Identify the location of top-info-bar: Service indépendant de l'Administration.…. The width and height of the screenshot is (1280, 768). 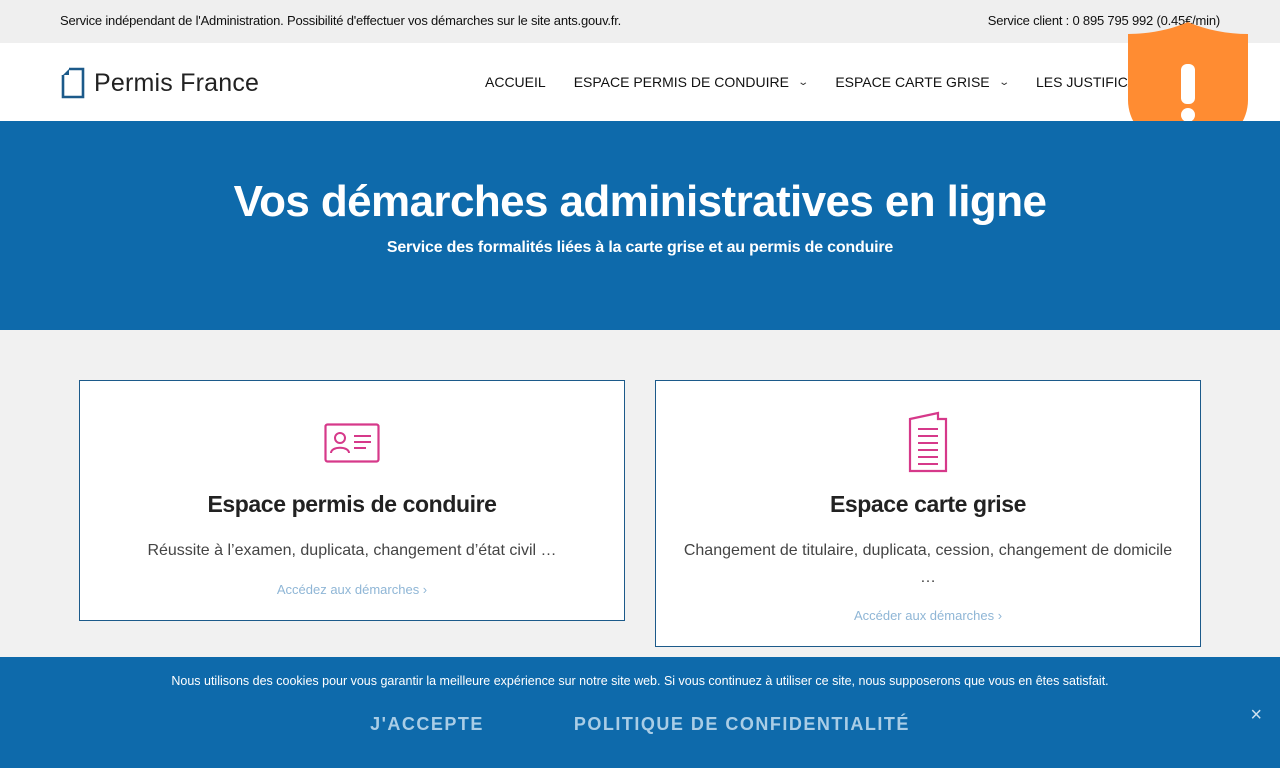
(640, 21).